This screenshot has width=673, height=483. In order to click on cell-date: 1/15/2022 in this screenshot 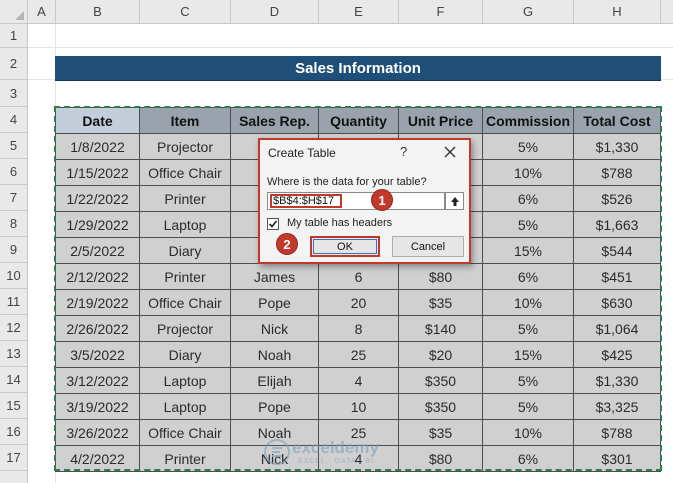, I will do `click(97, 172)`.